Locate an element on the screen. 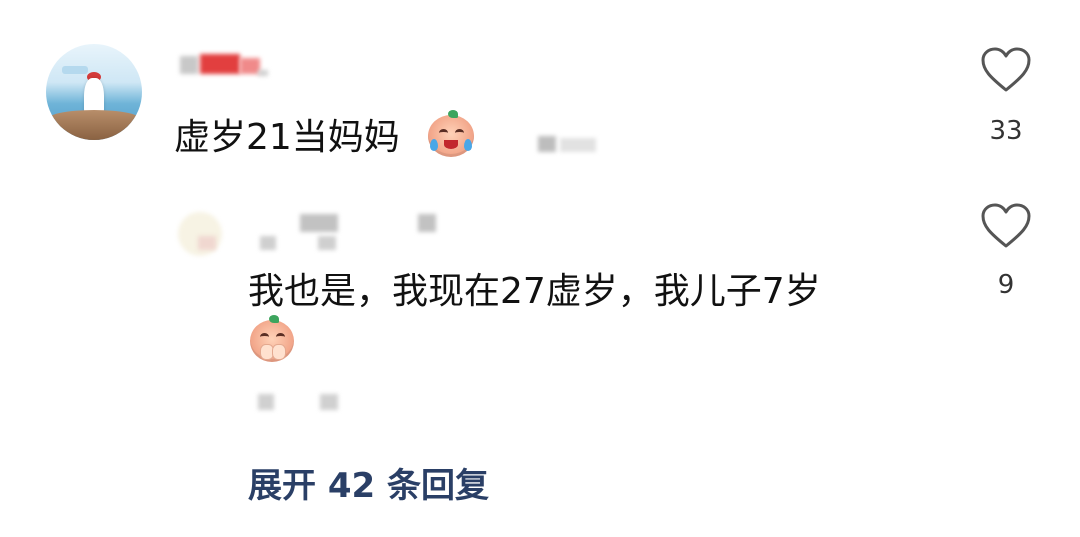 The image size is (1080, 537). reply-like-button is located at coordinates (1006, 226).